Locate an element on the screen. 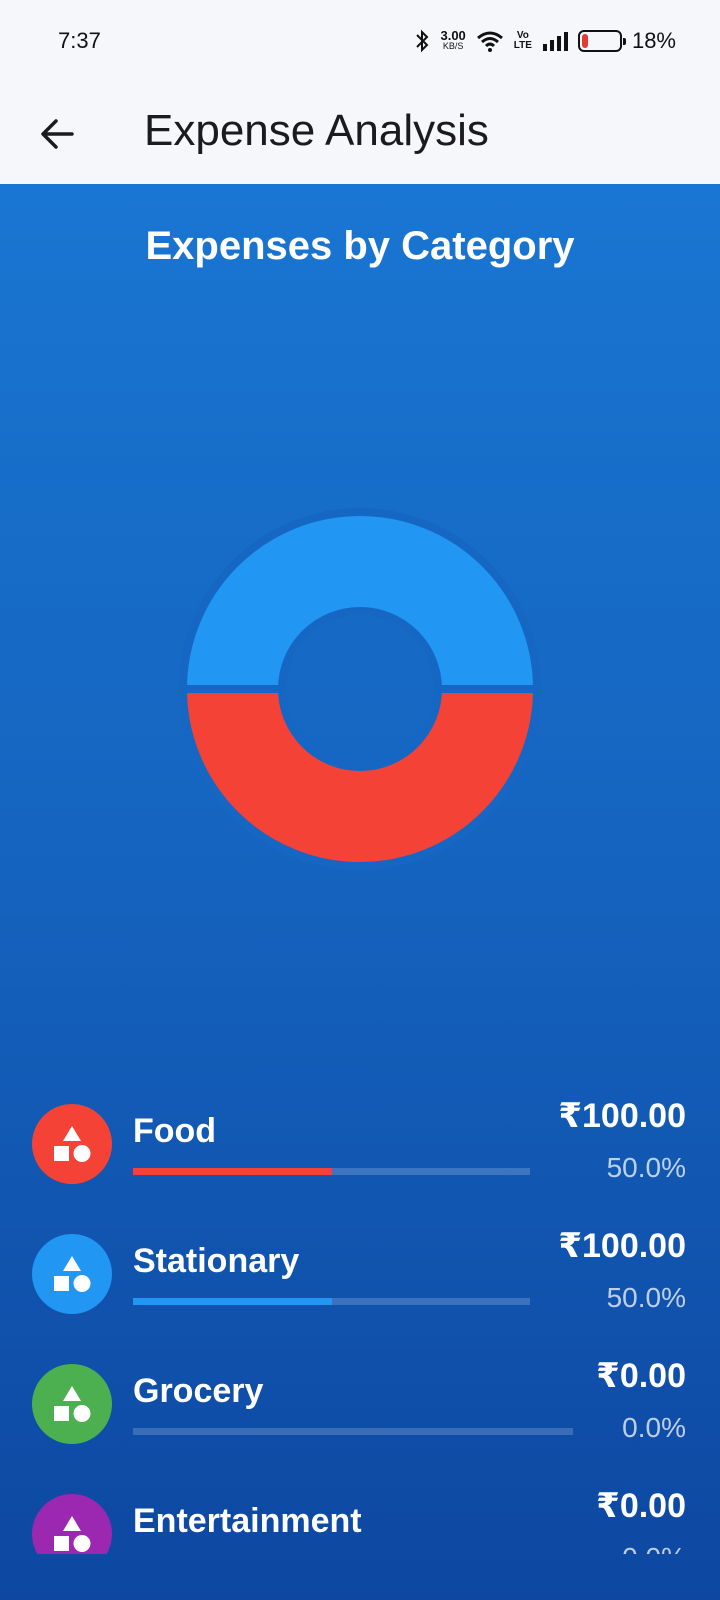 The image size is (720, 1600). volte-bottom: LTE is located at coordinates (522, 45).